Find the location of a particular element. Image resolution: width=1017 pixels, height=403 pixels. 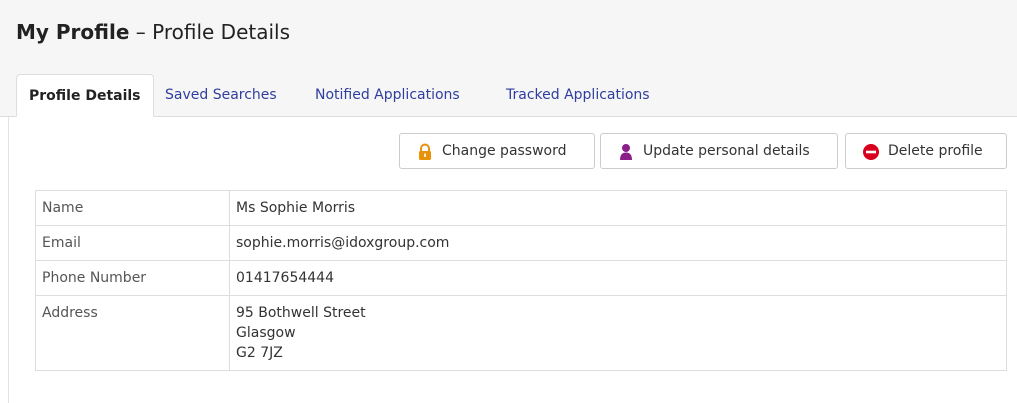

page-title: My Profile – Profile Details is located at coordinates (153, 32).